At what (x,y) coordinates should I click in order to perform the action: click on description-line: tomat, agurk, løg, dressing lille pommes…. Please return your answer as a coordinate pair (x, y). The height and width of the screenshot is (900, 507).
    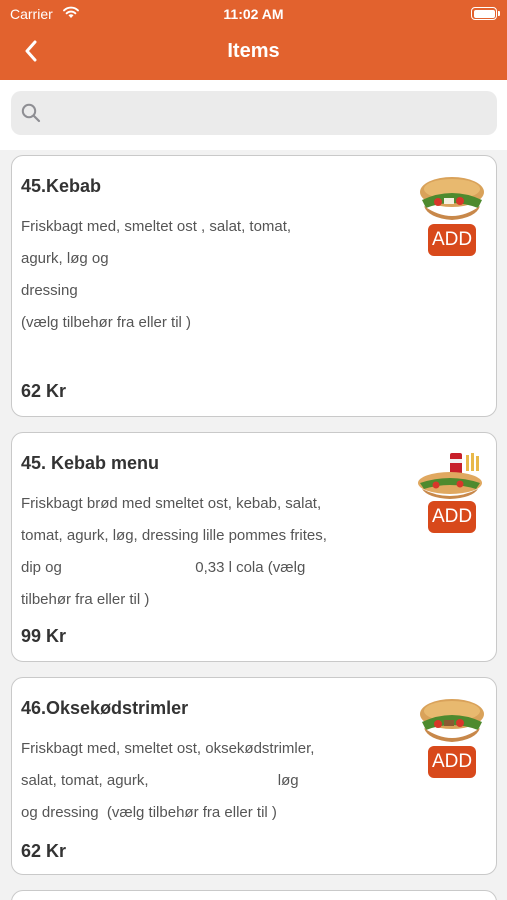
    Looking at the image, I should click on (174, 535).